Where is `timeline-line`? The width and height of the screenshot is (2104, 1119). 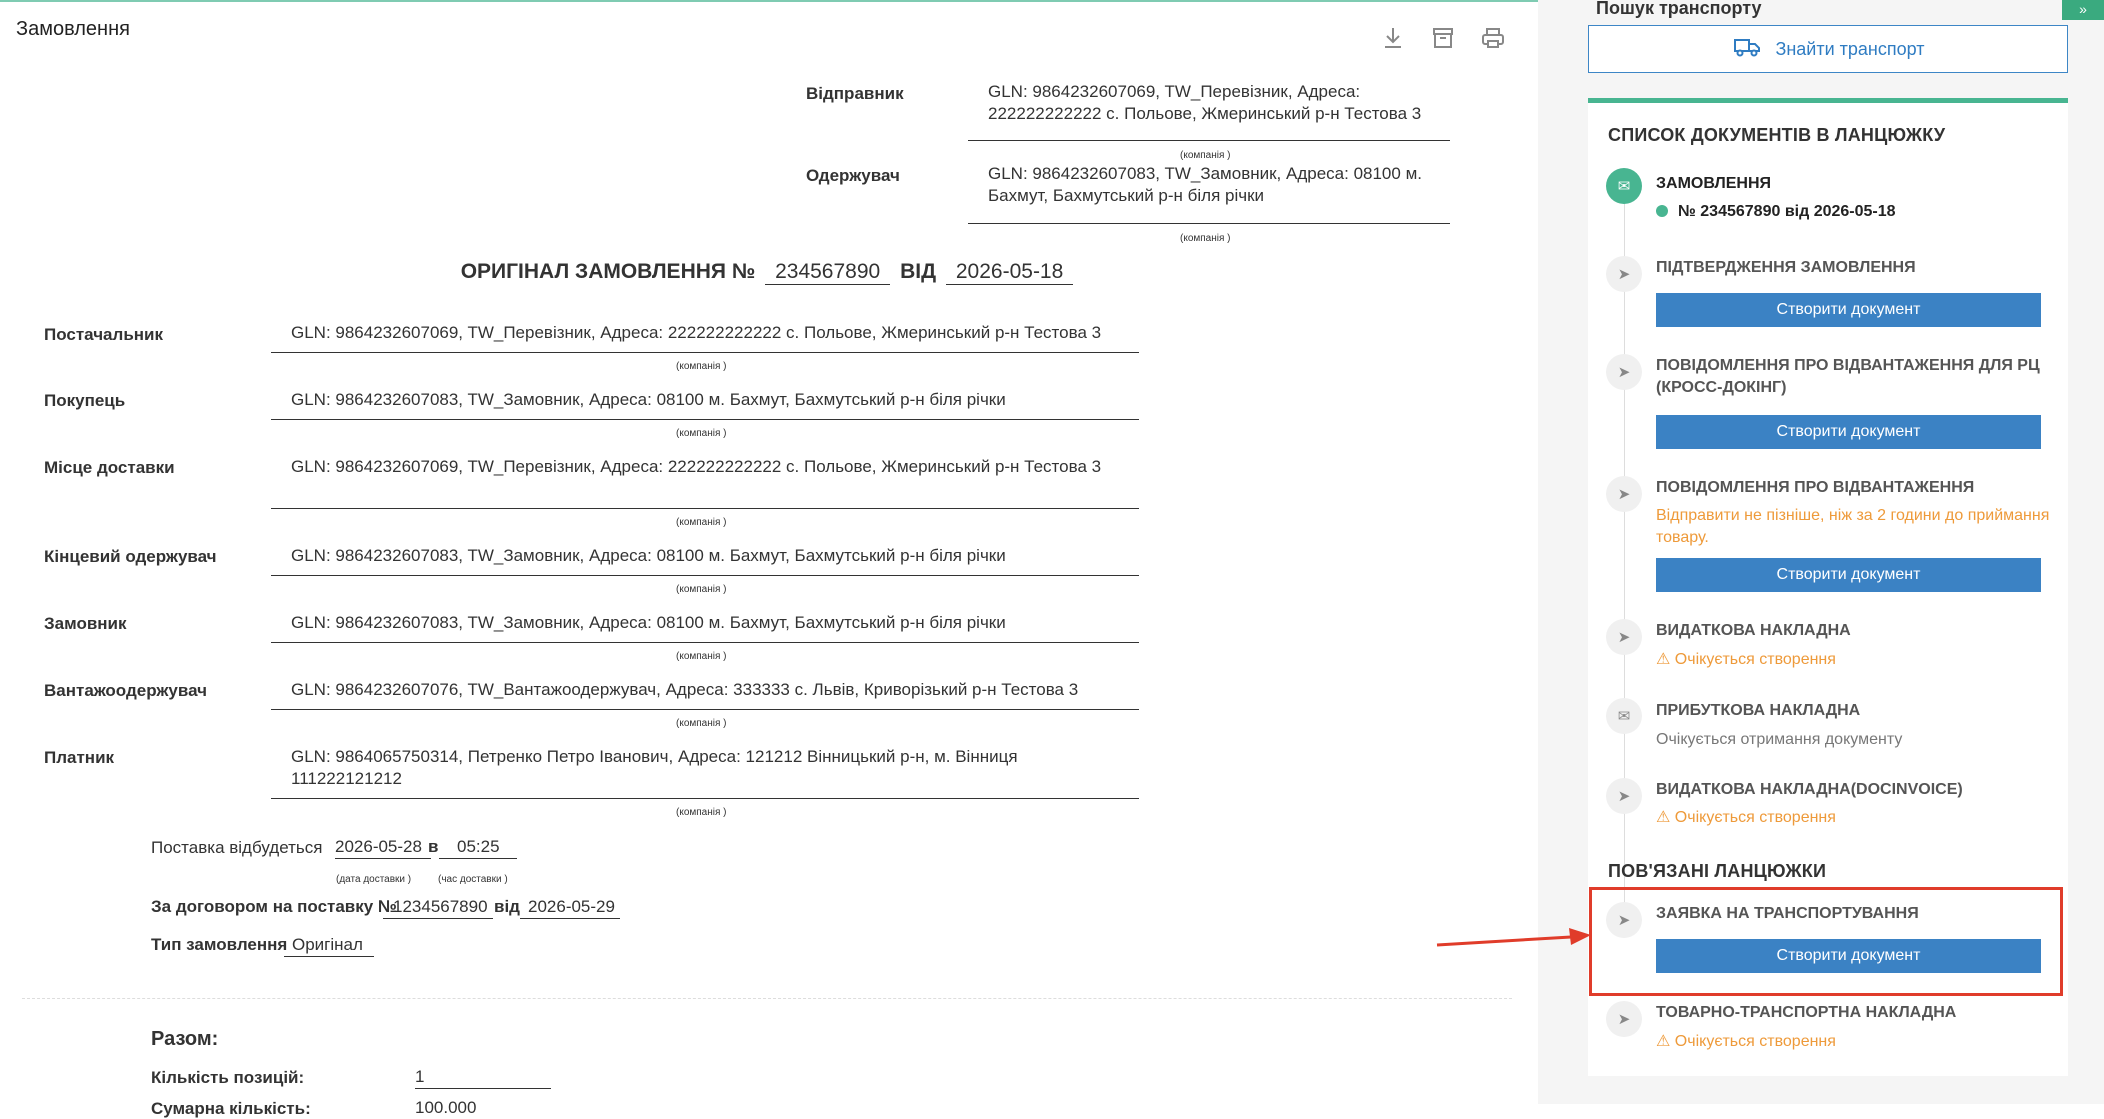 timeline-line is located at coordinates (1624, 560).